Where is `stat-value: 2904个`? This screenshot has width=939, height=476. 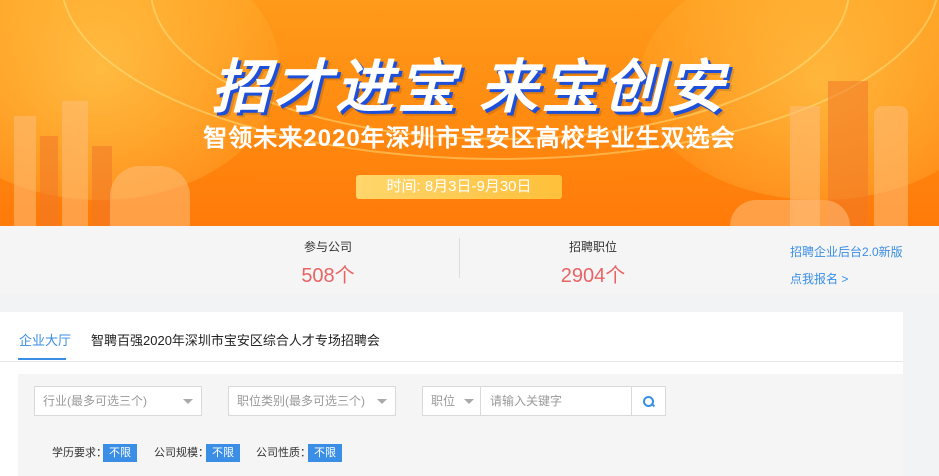
stat-value: 2904个 is located at coordinates (593, 276).